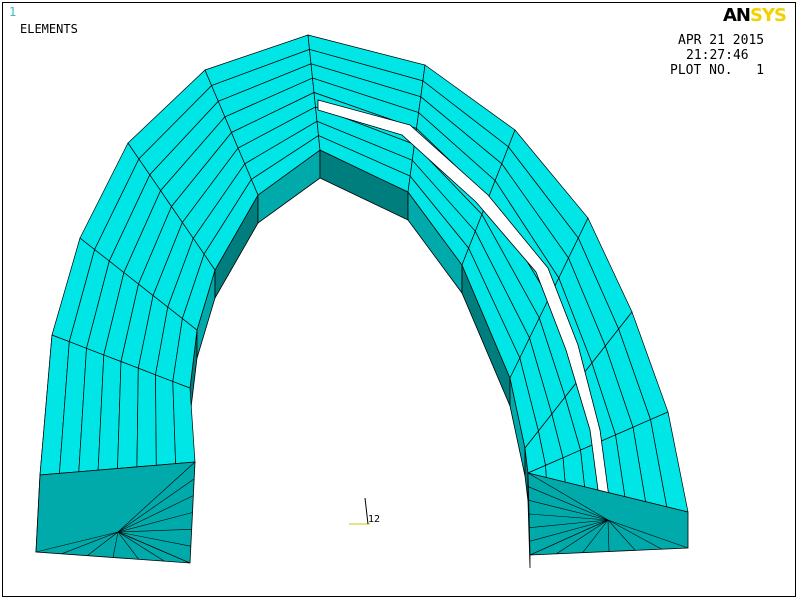 The image size is (800, 601). I want to click on plot-date: APR 21 2015, so click(721, 40).